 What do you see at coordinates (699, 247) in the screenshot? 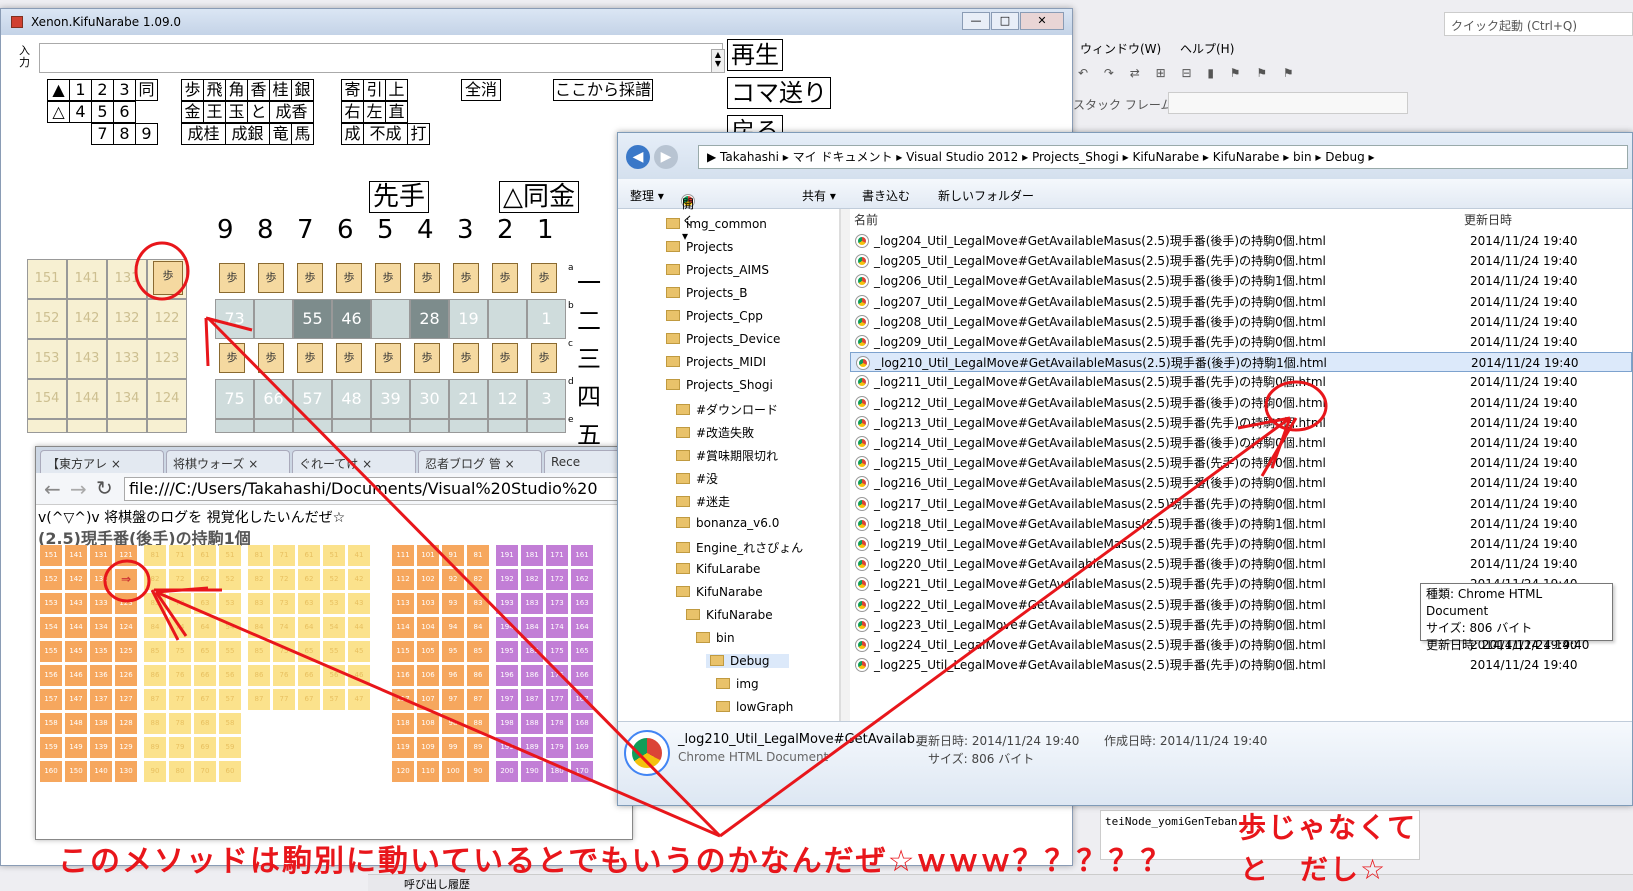
I see `nav-folder-item: Projects` at bounding box center [699, 247].